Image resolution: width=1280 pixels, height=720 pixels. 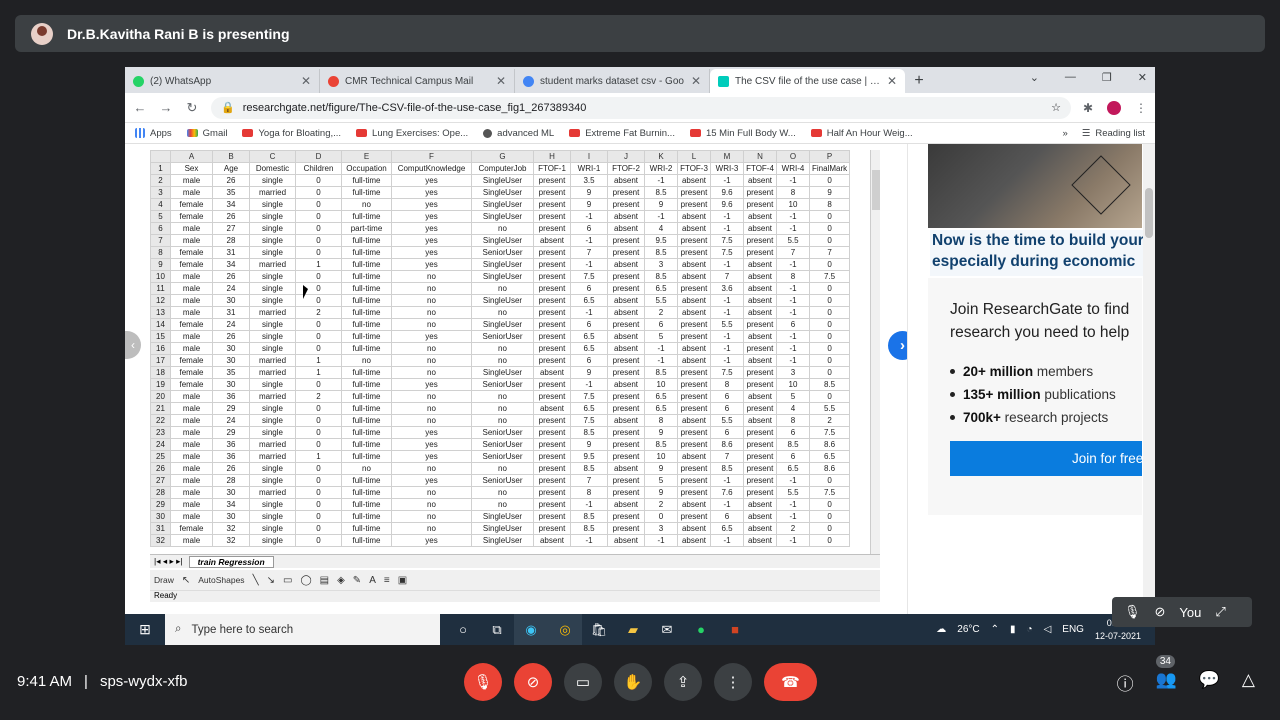 I want to click on expand-icon: ⤢, so click(x=1220, y=612).